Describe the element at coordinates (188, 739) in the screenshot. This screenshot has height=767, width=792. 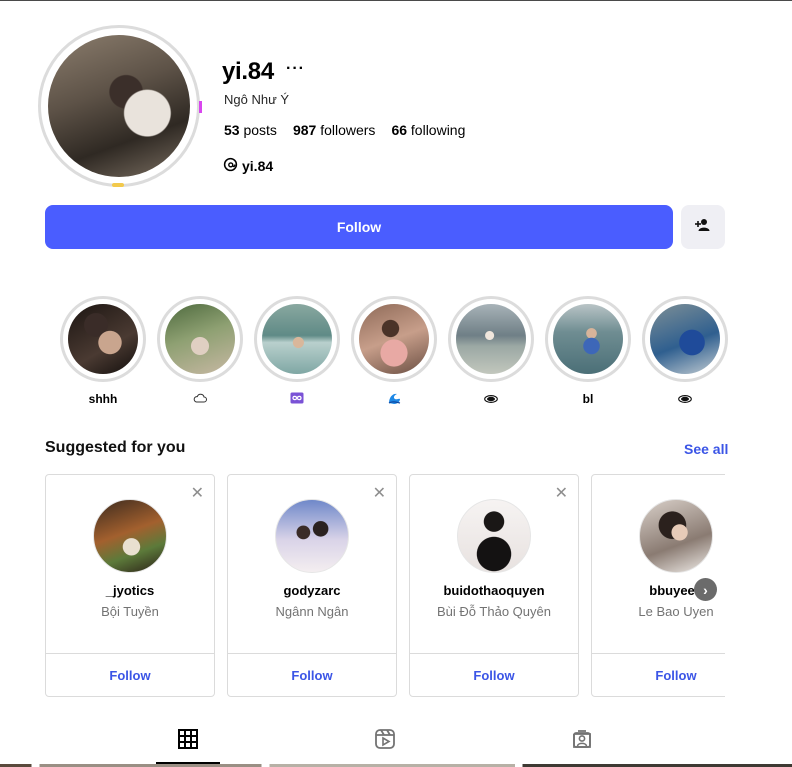
I see `grid-icon` at that location.